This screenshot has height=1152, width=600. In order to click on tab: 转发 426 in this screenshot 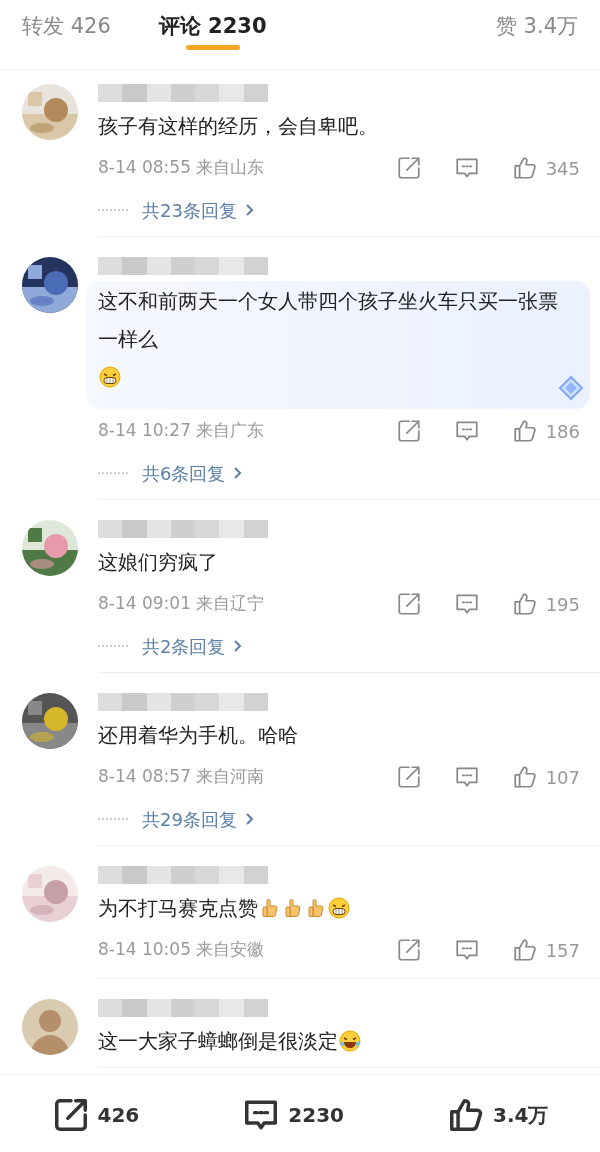, I will do `click(66, 25)`.